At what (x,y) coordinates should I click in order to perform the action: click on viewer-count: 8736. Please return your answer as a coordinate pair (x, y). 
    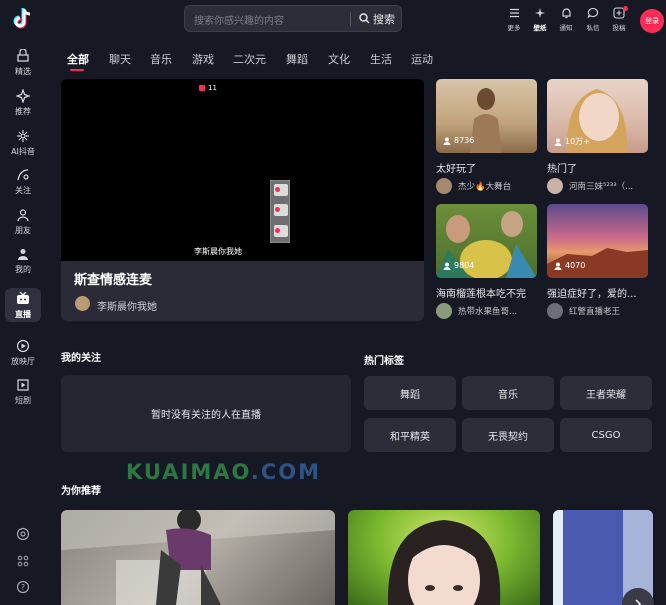
    Looking at the image, I should click on (458, 140).